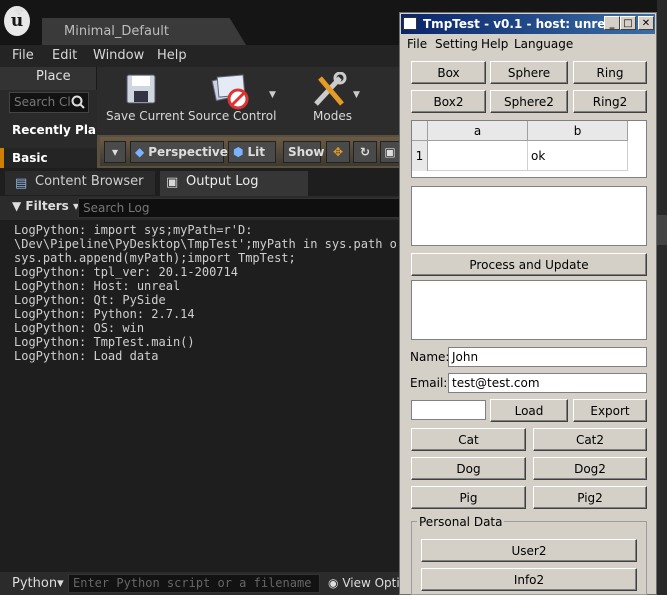  Describe the element at coordinates (104, 342) in the screenshot. I see `log-line: LogPython: TmpTest.main()` at that location.